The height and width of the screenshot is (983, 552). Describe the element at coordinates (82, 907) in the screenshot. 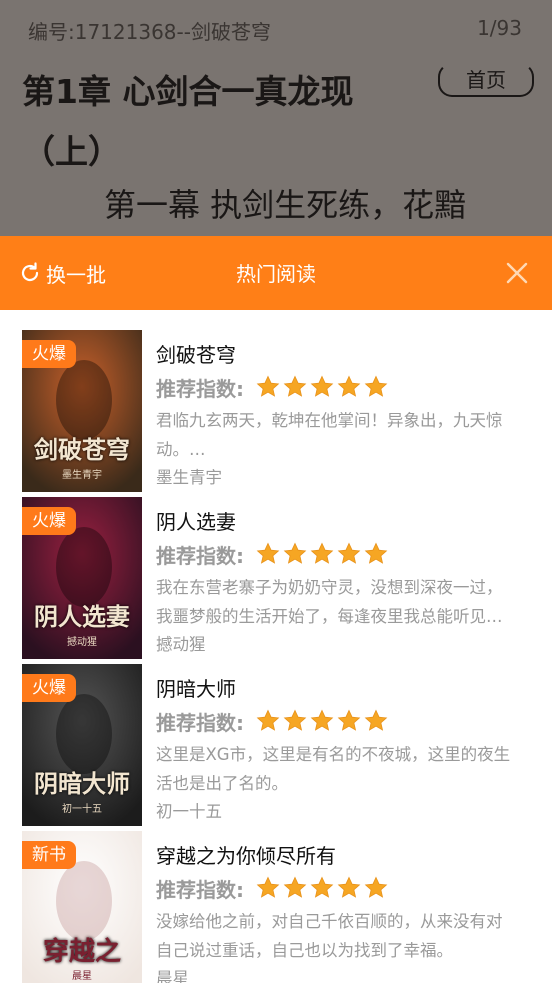

I see `book-cover: 穿越之晨星 新书` at that location.